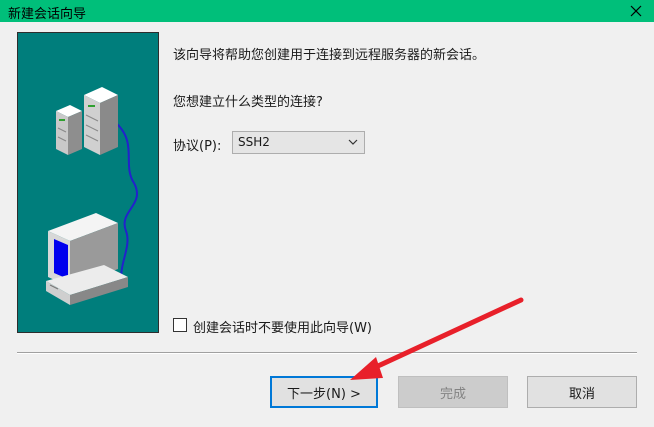 Image resolution: width=654 pixels, height=427 pixels. Describe the element at coordinates (327, 11) in the screenshot. I see `title-bar: 新建会话向导` at that location.